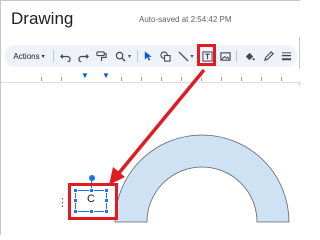 This screenshot has height=240, width=320. Describe the element at coordinates (93, 201) in the screenshot. I see `text-box-callout` at that location.